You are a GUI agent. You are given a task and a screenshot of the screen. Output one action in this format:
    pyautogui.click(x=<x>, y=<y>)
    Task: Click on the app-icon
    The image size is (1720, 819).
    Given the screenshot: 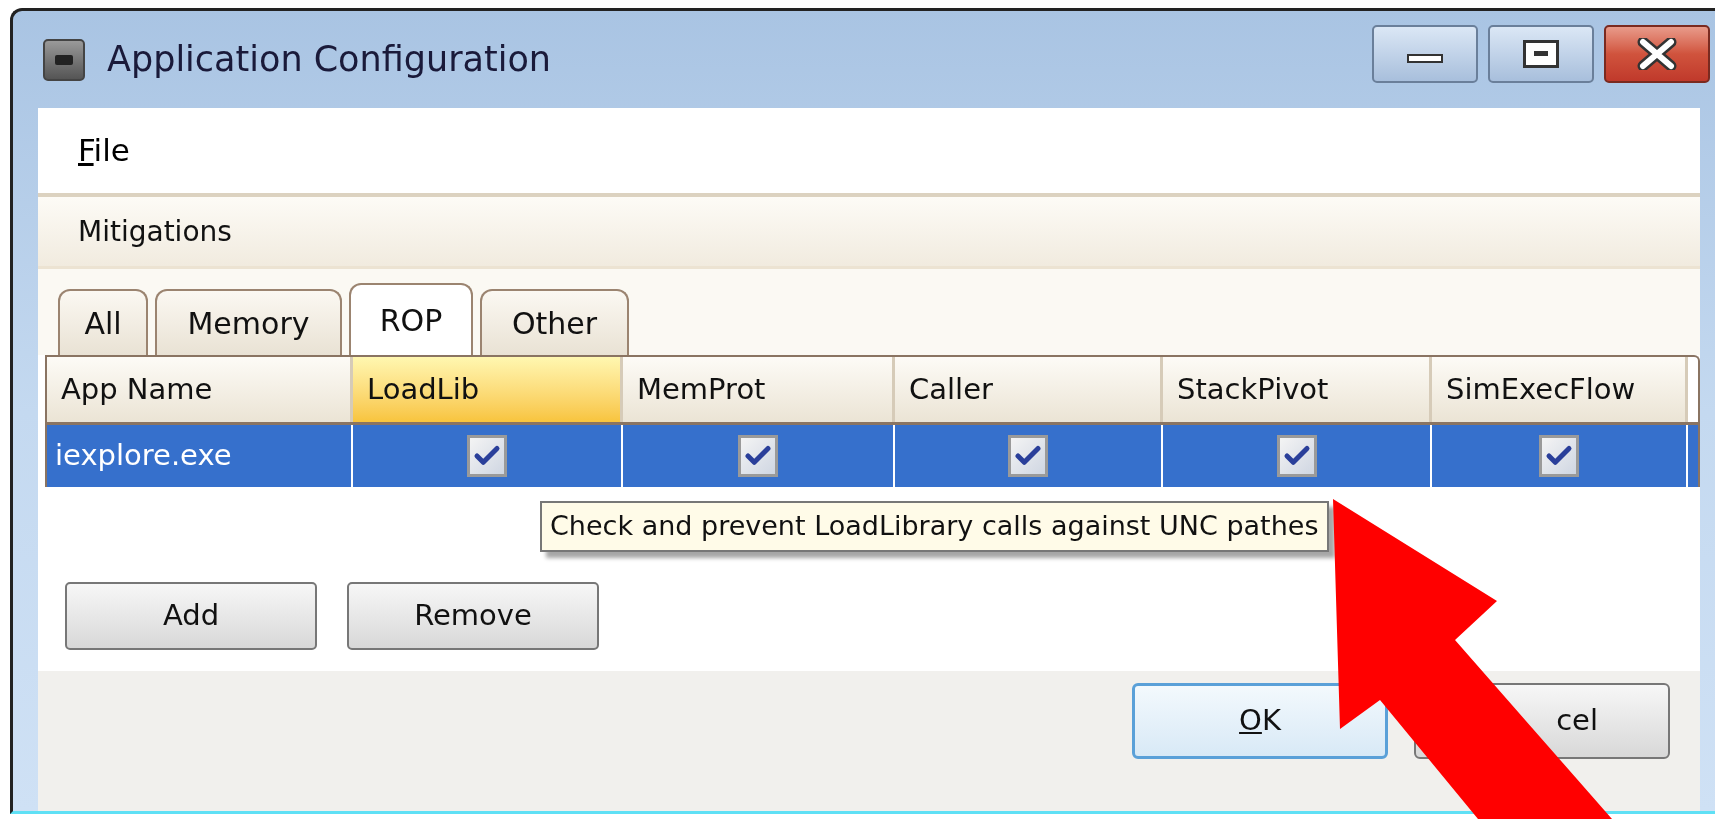 What is the action you would take?
    pyautogui.click(x=64, y=59)
    